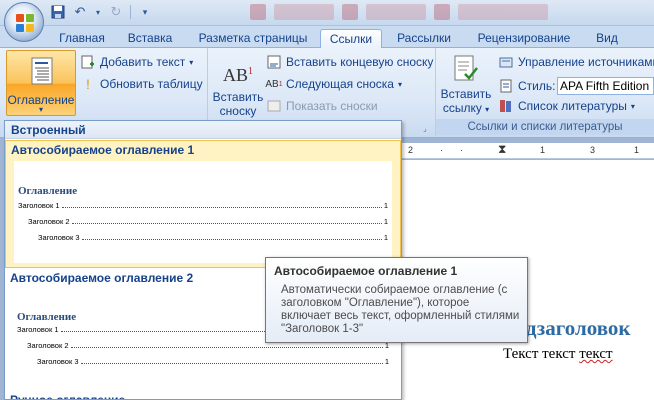 This screenshot has height=400, width=654. I want to click on toc-line-label: Заголовок 1, so click(39, 205).